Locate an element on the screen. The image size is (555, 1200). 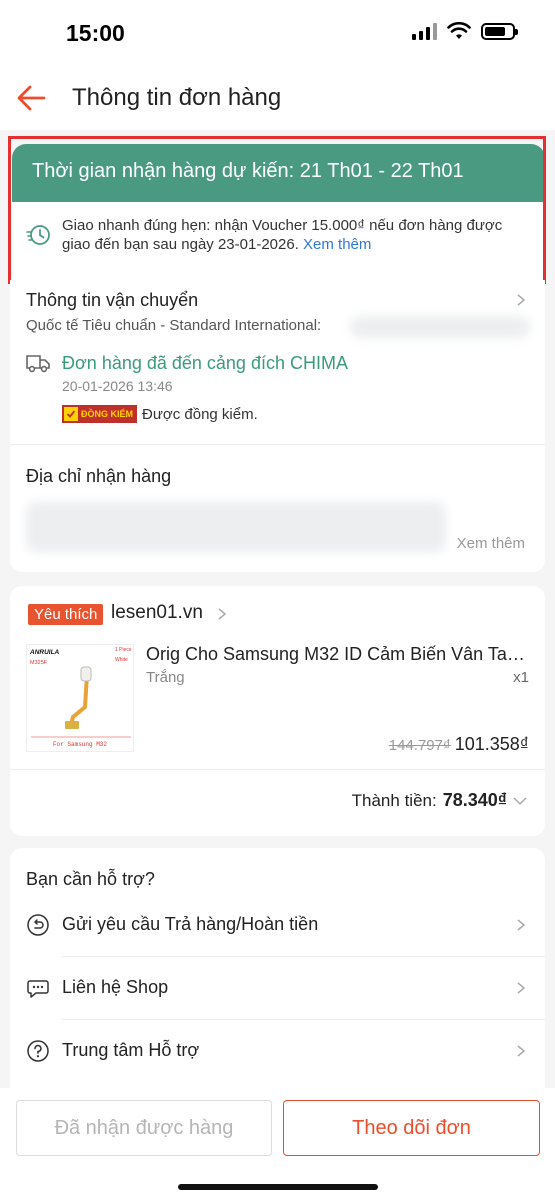
shipping-status: Đơn hàng đã đến cảng đích CHIMA is located at coordinates (205, 363).